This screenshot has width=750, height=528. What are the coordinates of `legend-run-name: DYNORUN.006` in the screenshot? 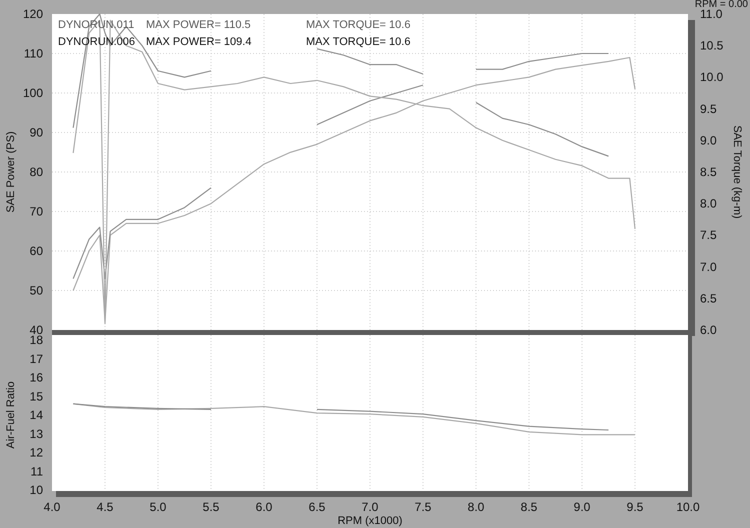 It's located at (97, 42).